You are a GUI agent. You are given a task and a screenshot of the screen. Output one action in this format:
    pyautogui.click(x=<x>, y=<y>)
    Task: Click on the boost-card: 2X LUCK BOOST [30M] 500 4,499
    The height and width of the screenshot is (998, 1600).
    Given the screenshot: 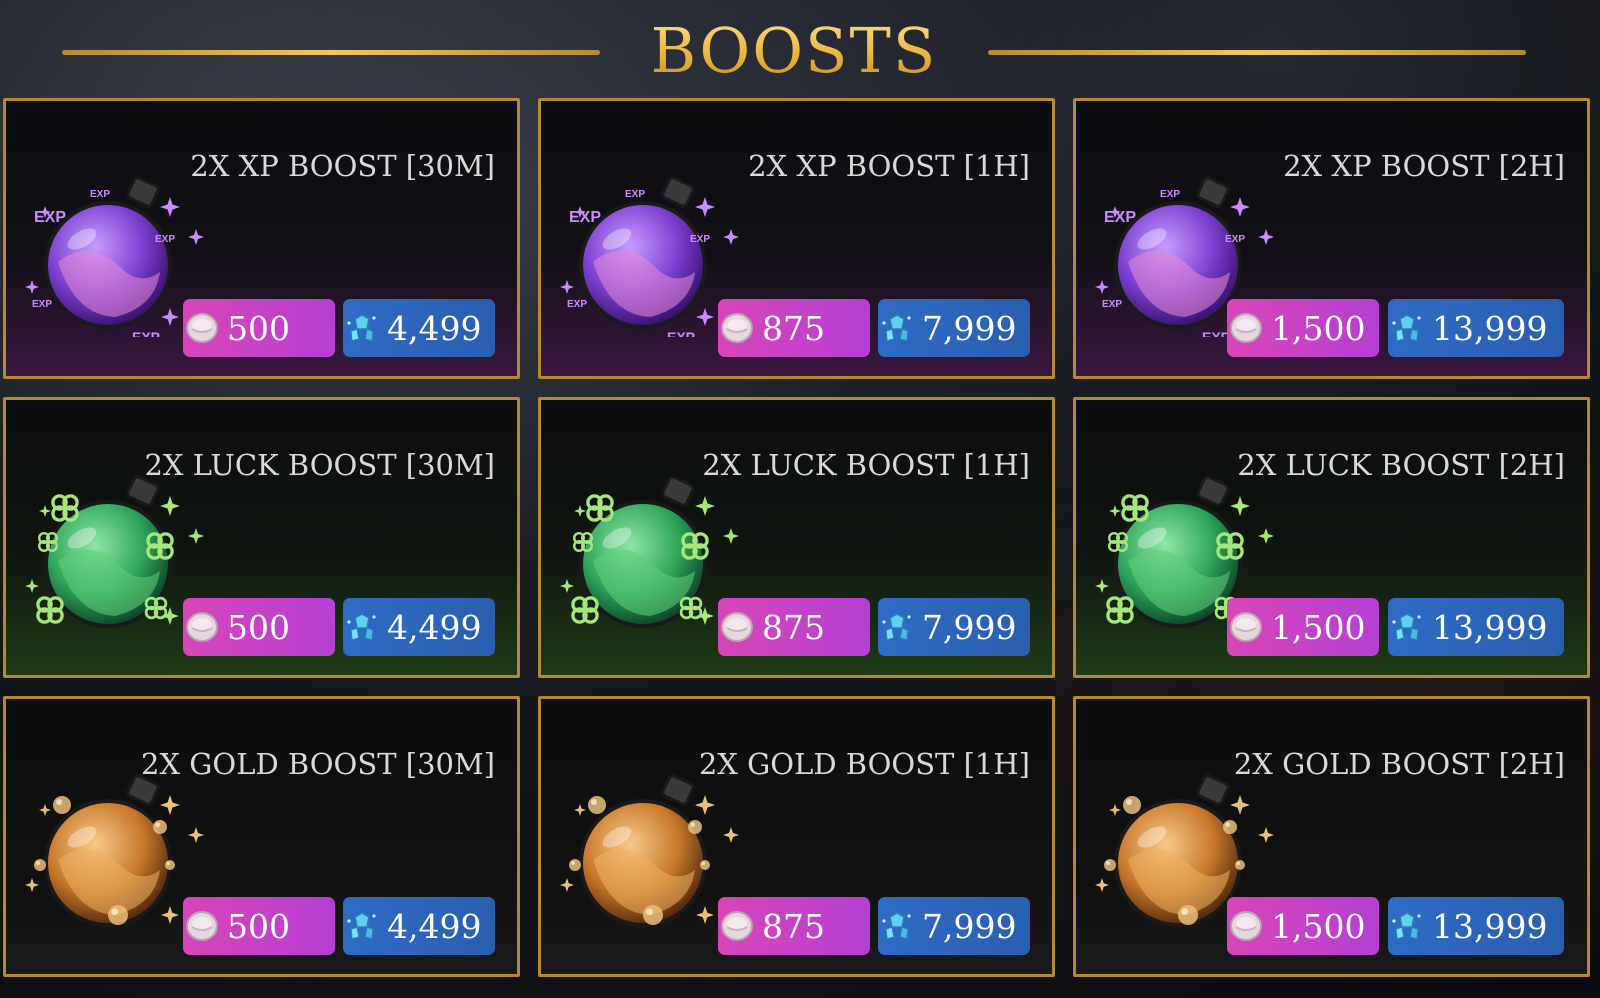 What is the action you would take?
    pyautogui.click(x=261, y=537)
    